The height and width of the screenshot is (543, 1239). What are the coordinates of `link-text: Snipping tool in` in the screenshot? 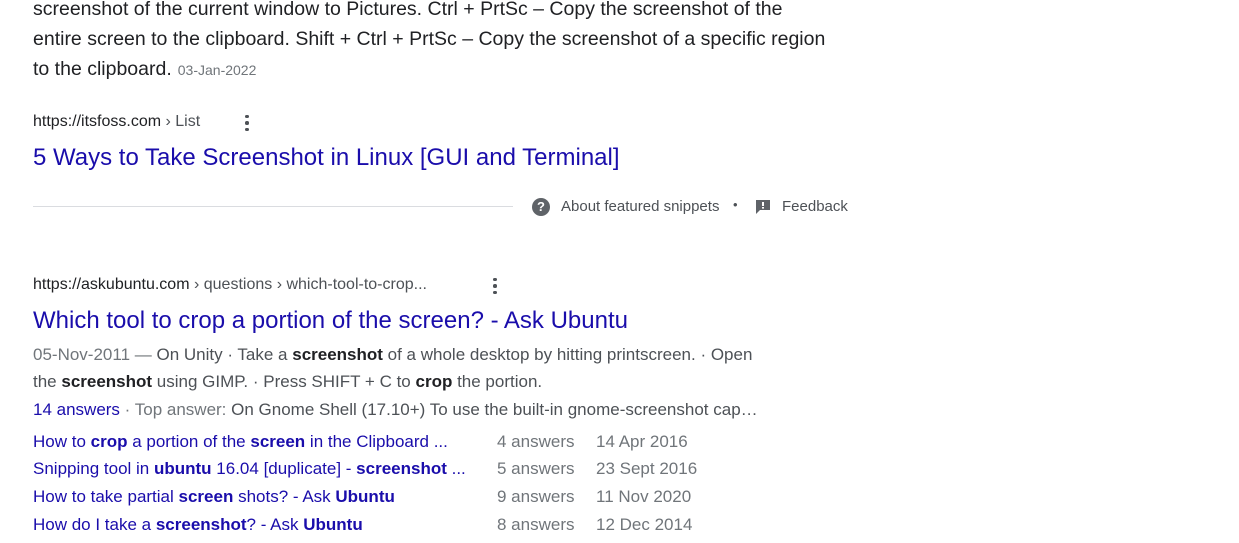 It's located at (93, 468).